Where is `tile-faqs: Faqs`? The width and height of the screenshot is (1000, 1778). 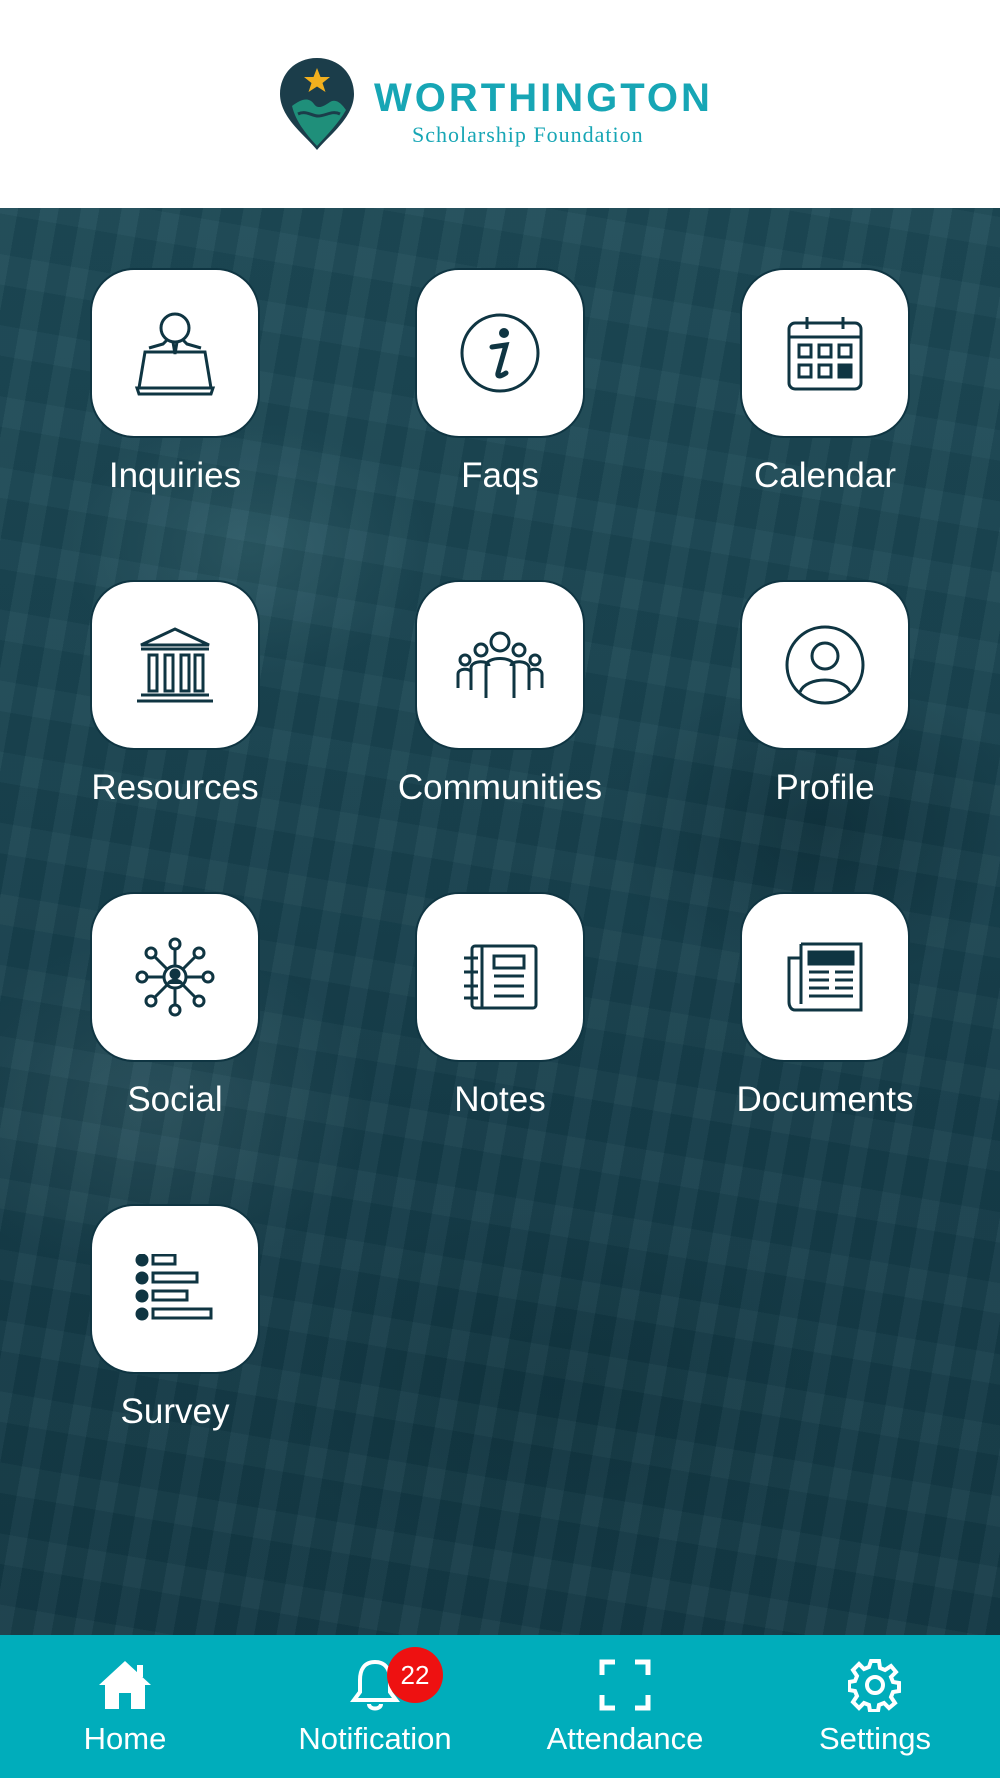 tile-faqs: Faqs is located at coordinates (500, 382).